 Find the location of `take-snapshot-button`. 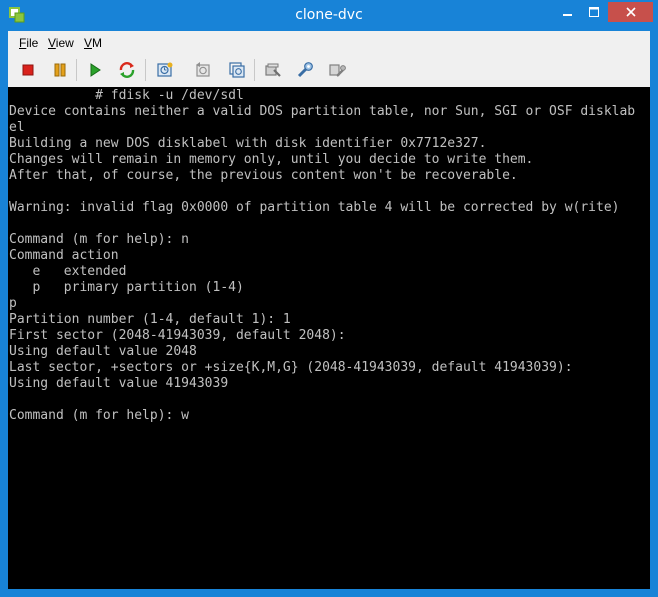

take-snapshot-button is located at coordinates (165, 70).